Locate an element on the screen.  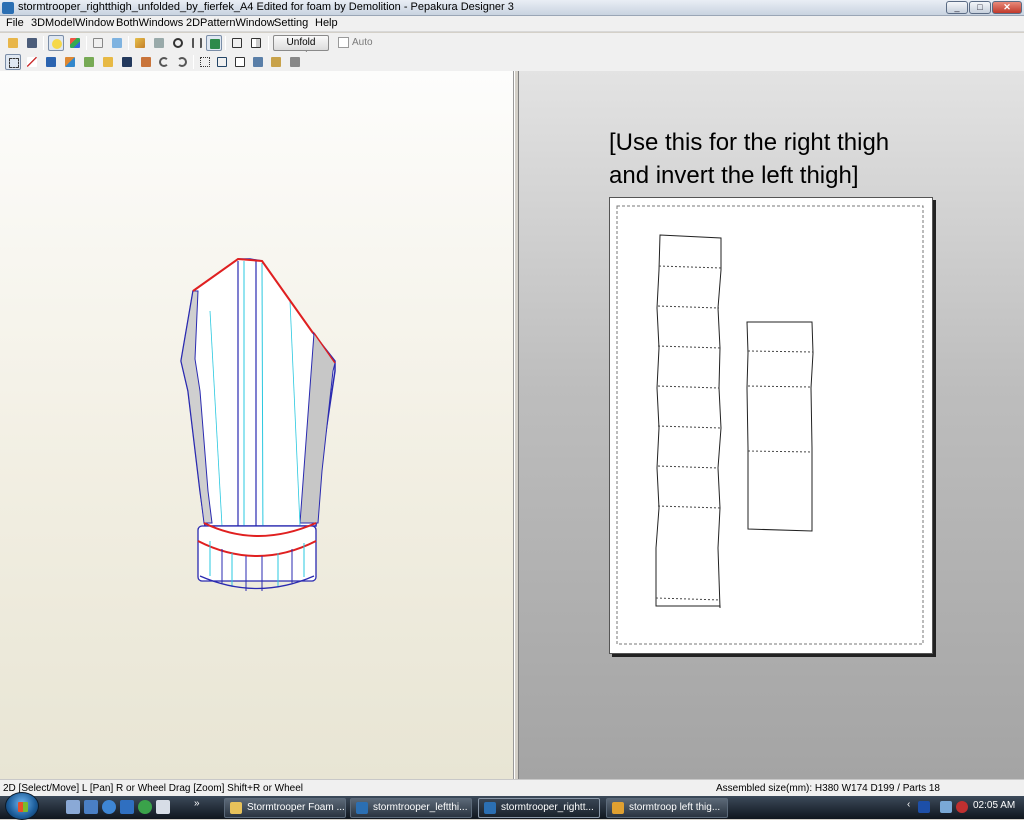
start-button is located at coordinates (22, 806).